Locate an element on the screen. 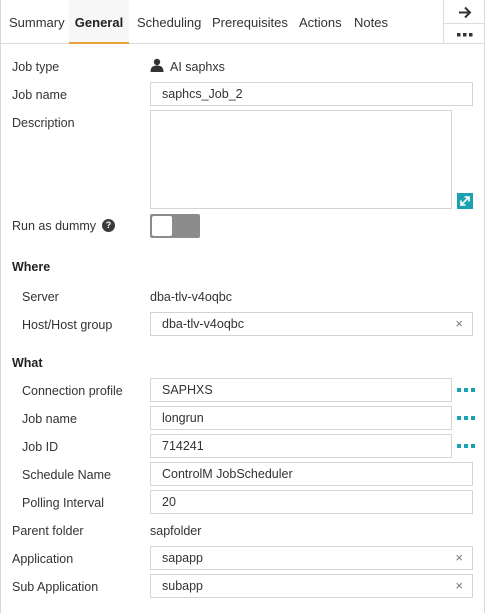 The width and height of the screenshot is (485, 613). what-section-title: What is located at coordinates (27, 363).